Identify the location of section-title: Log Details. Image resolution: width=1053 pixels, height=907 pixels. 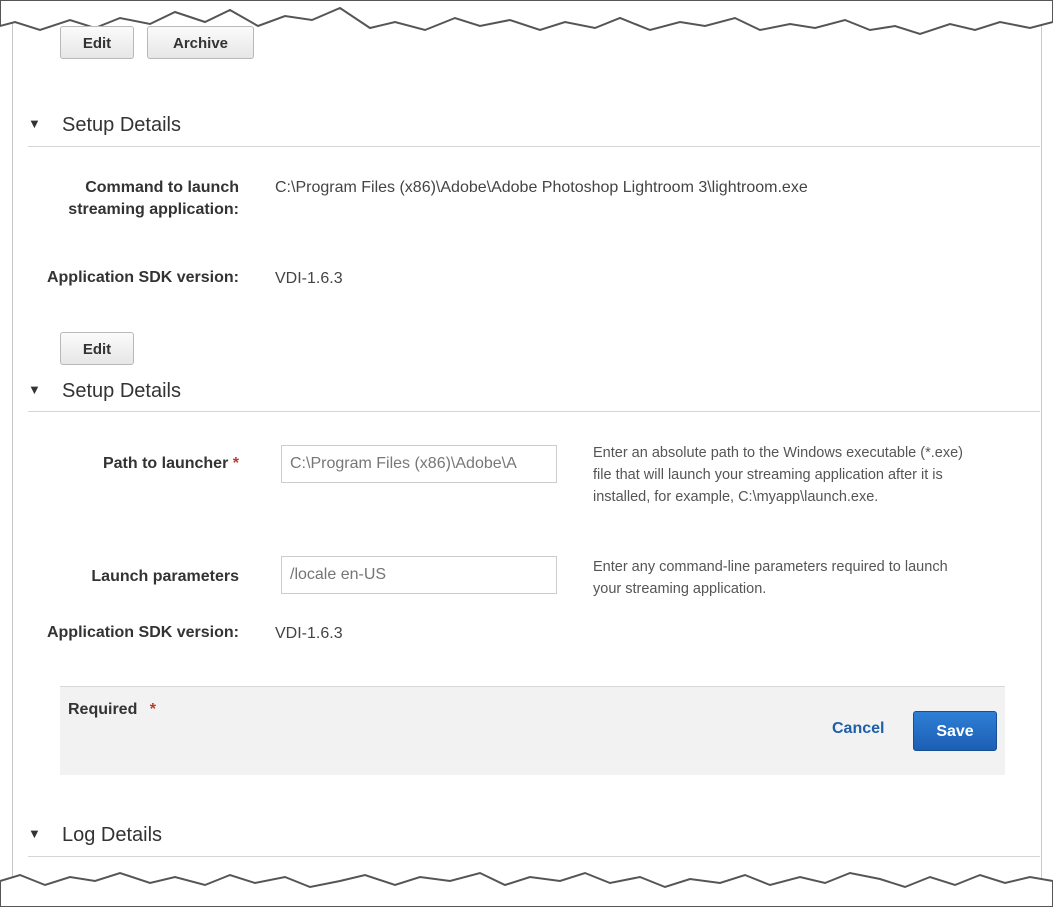
(112, 835).